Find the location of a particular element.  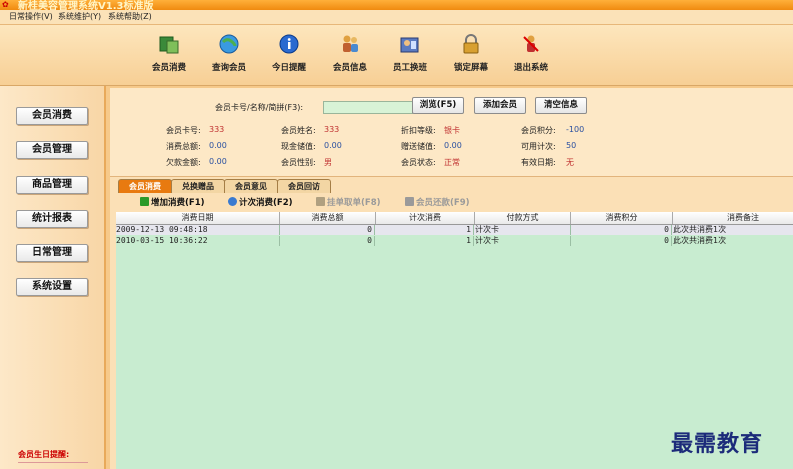

col-header-payment: 付款方式 is located at coordinates (523, 218).